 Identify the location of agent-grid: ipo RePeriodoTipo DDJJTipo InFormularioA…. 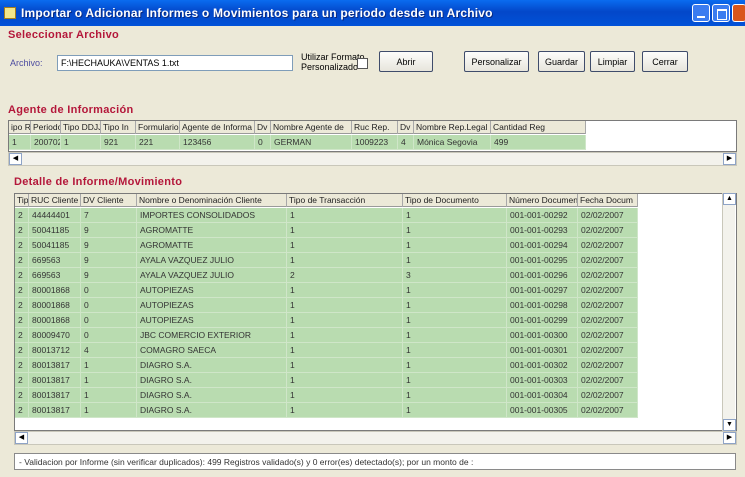
(372, 136).